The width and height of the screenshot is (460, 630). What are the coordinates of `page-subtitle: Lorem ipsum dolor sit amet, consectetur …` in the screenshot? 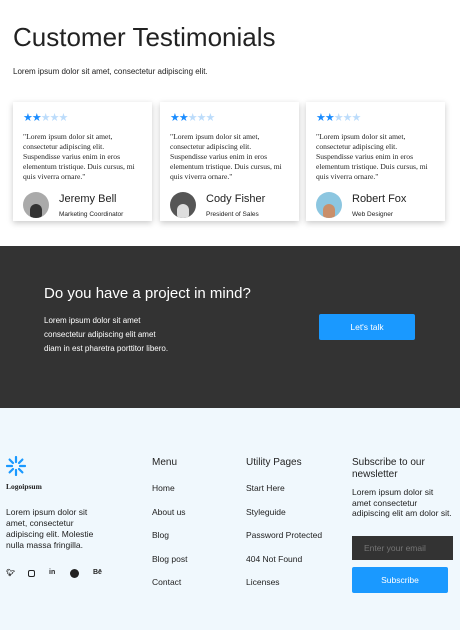 It's located at (110, 71).